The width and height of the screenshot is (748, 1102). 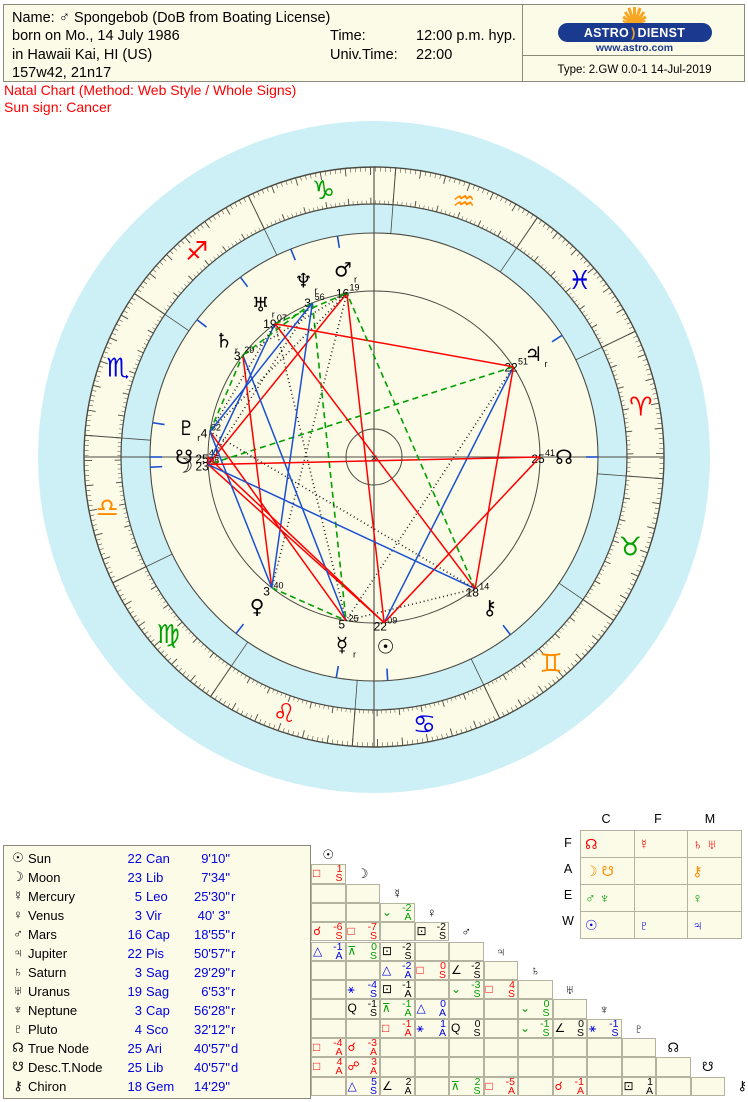 I want to click on wheel-moon-icon: ☽, so click(x=184, y=466).